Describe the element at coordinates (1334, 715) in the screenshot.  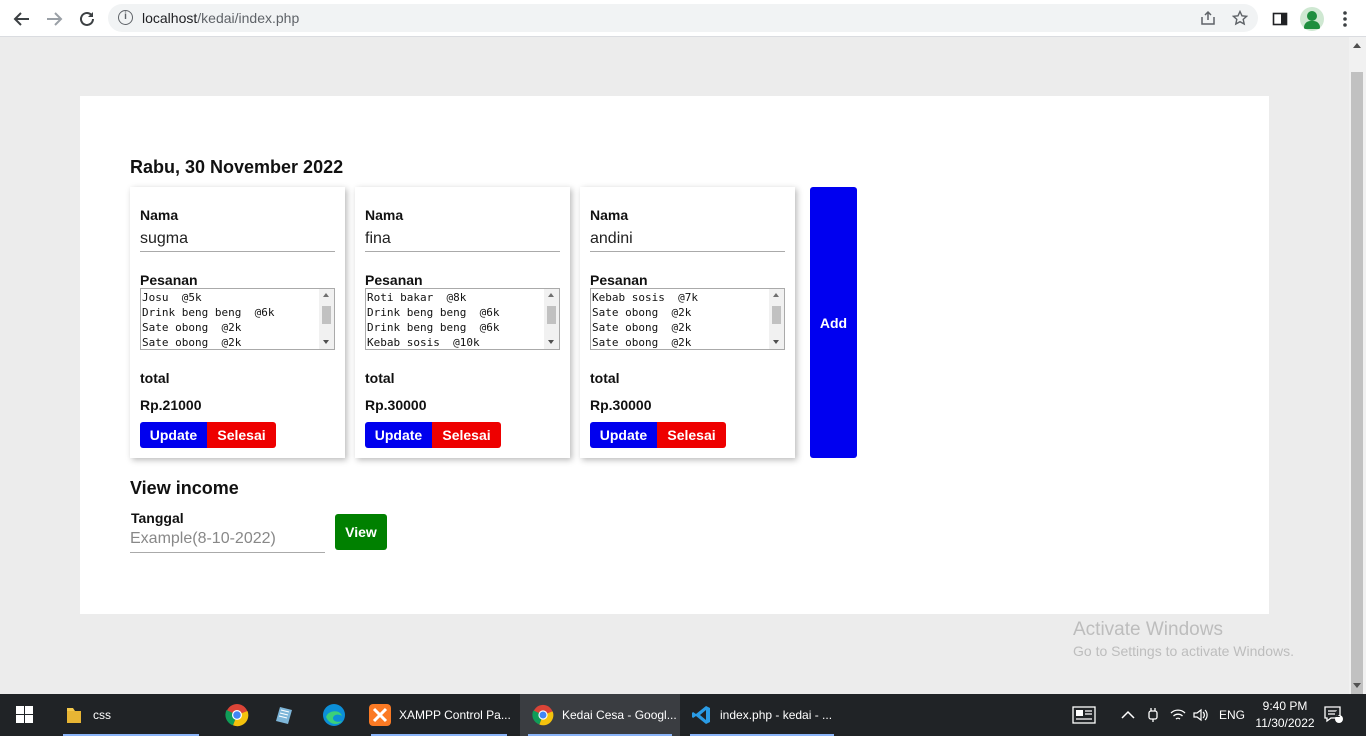
I see `notification-center-icon: 1` at that location.